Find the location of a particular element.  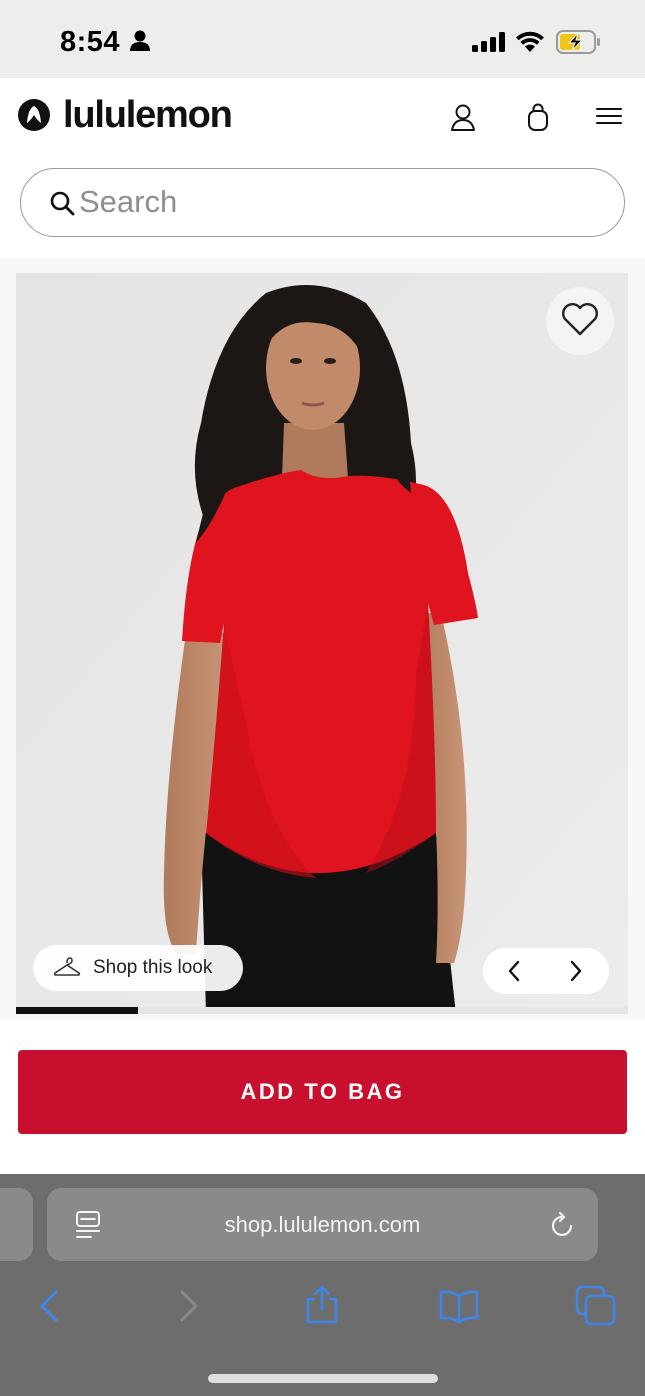

person-icon is located at coordinates (140, 43).